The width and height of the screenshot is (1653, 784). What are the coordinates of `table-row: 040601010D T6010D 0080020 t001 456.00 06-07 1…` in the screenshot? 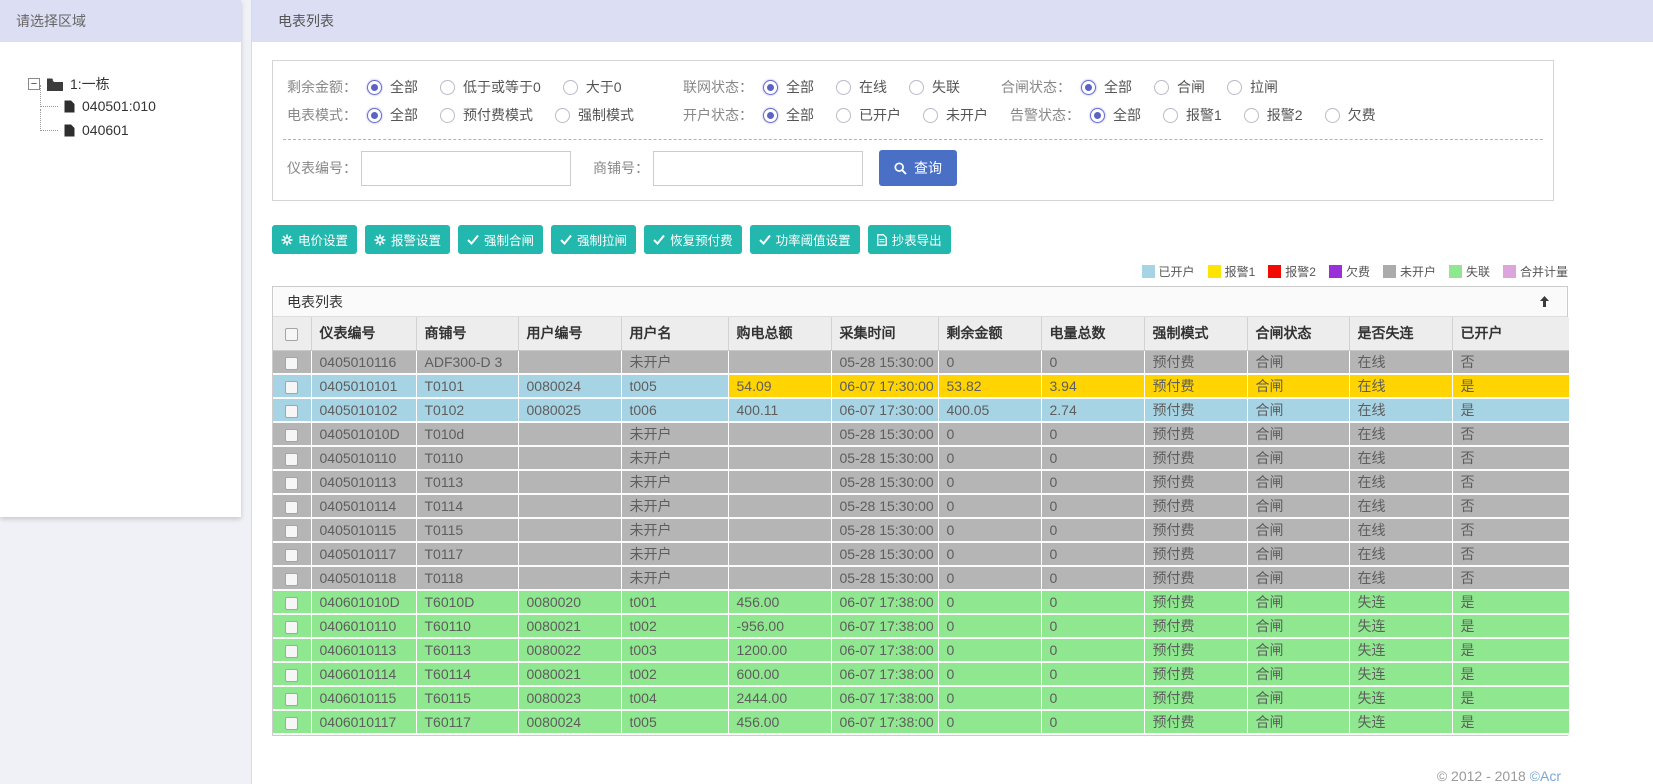 It's located at (921, 602).